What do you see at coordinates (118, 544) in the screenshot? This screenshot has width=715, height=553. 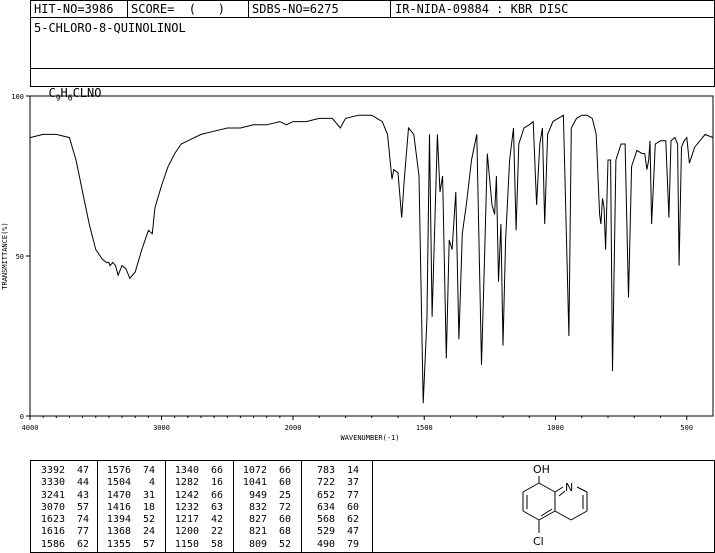 I see `peak-wavenumber: 1355` at bounding box center [118, 544].